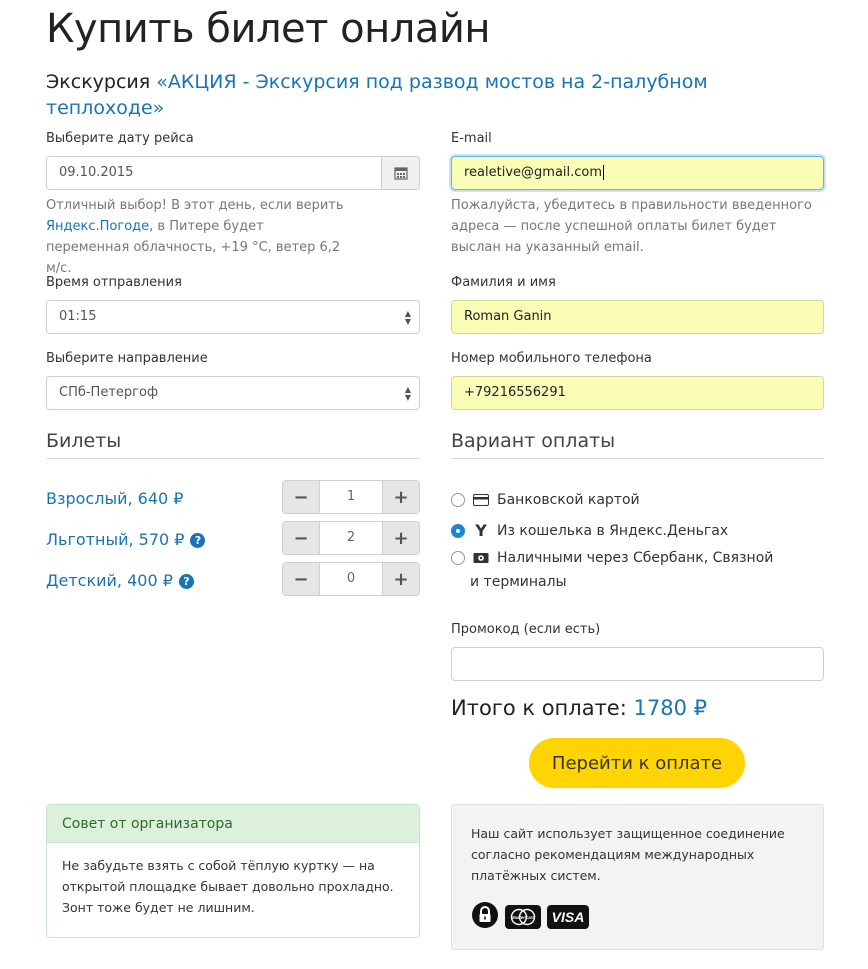 Image resolution: width=868 pixels, height=969 pixels. Describe the element at coordinates (84, 441) in the screenshot. I see `tickets-title: Билеты` at that location.